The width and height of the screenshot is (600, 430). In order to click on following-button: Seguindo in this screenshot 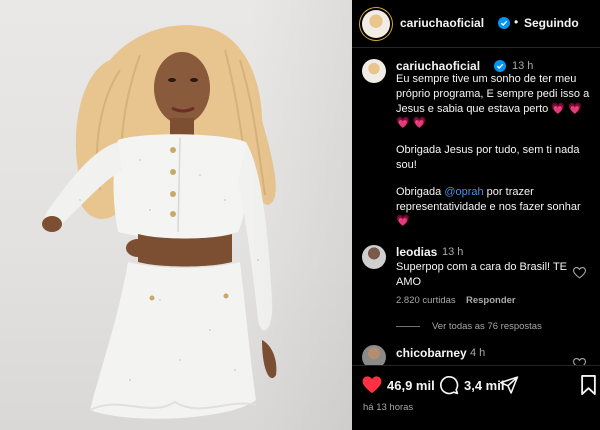, I will do `click(551, 23)`.